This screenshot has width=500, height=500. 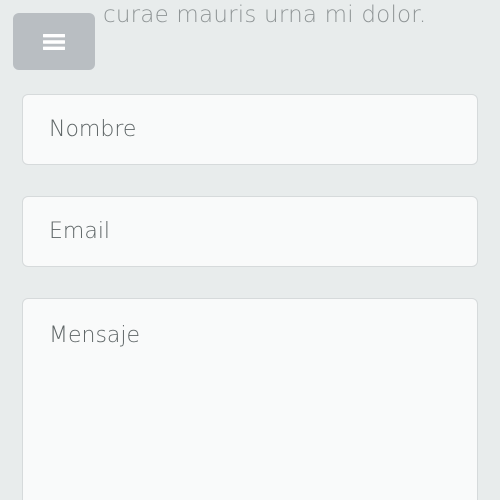 I want to click on menu-button, so click(x=54, y=41).